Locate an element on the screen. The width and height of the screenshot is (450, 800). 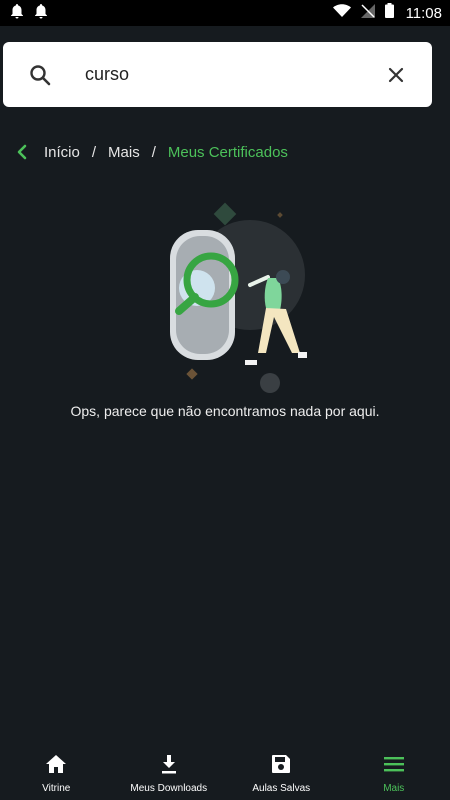
battery-icon is located at coordinates (389, 13).